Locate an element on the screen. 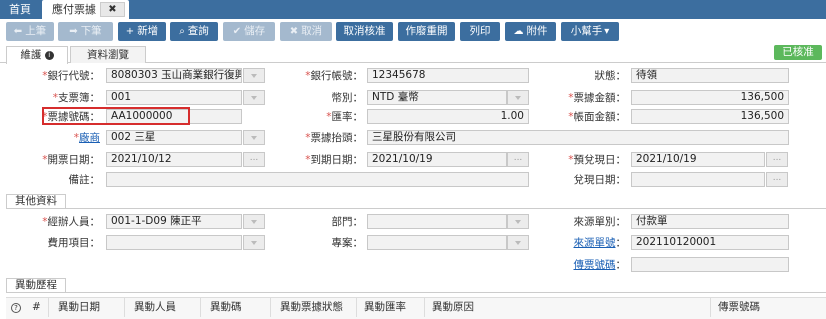  print-button: 列印 is located at coordinates (480, 31).